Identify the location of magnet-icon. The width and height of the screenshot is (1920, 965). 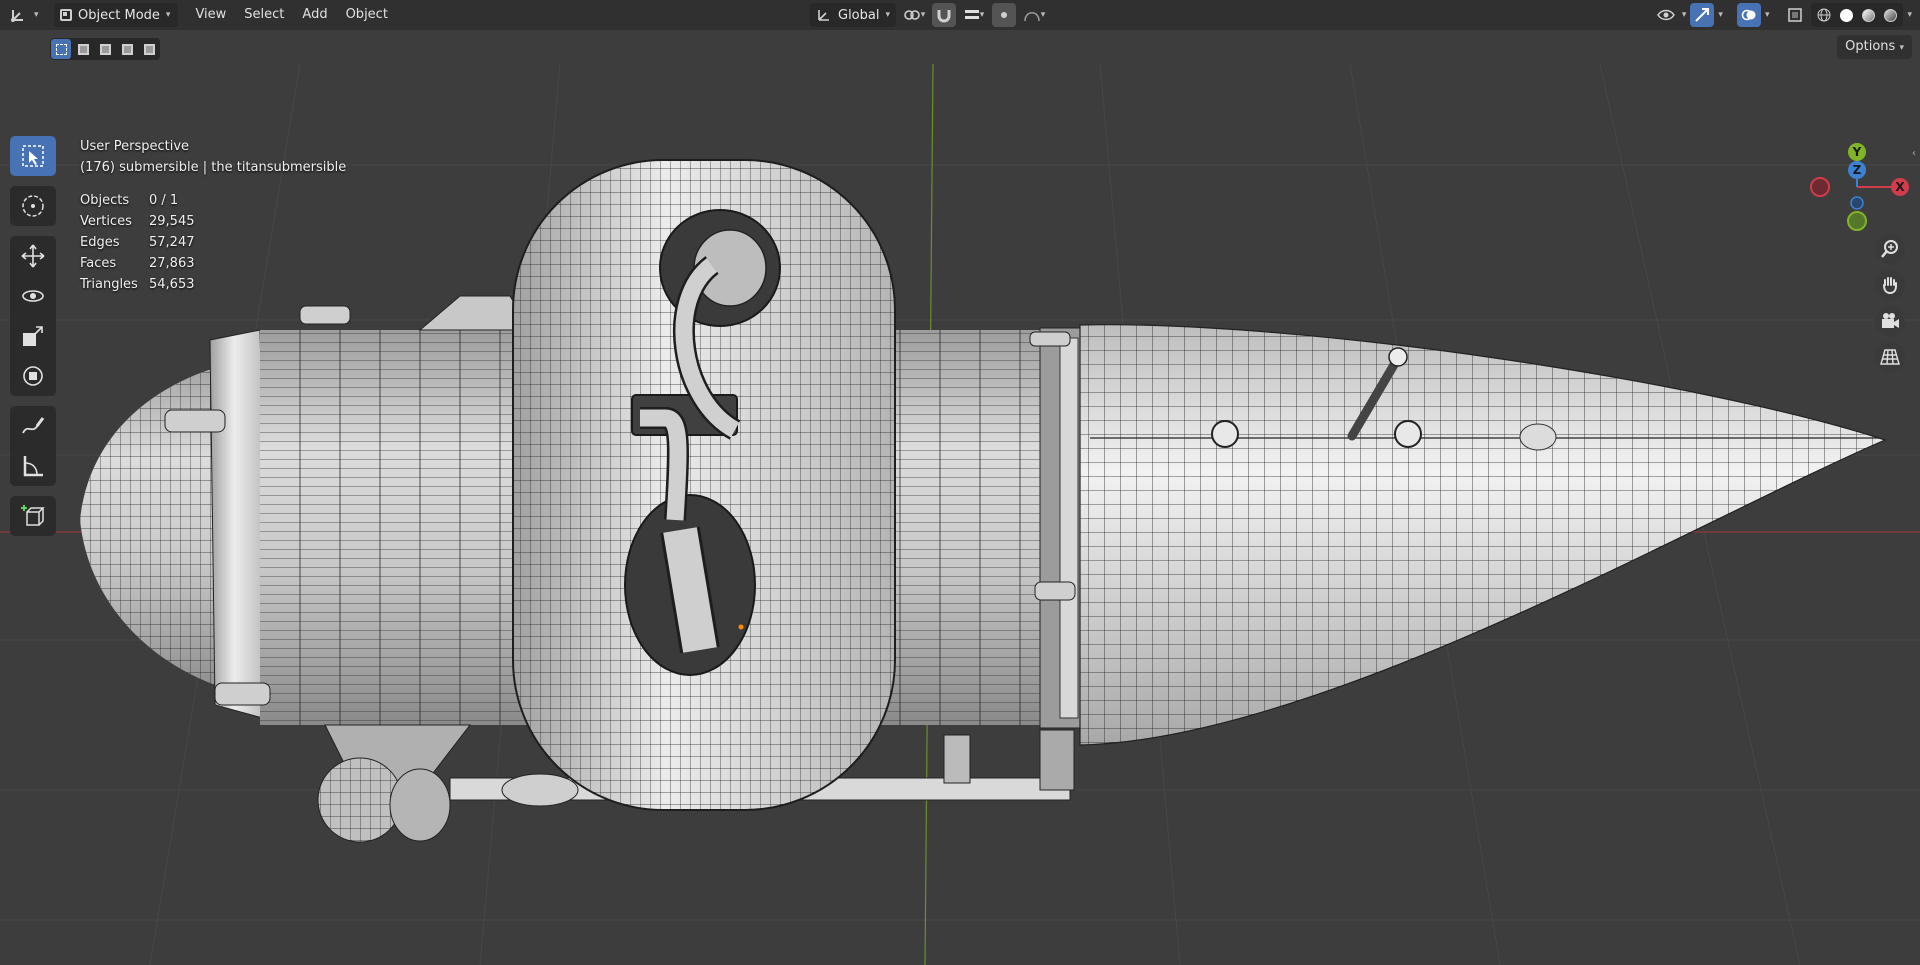
(944, 16).